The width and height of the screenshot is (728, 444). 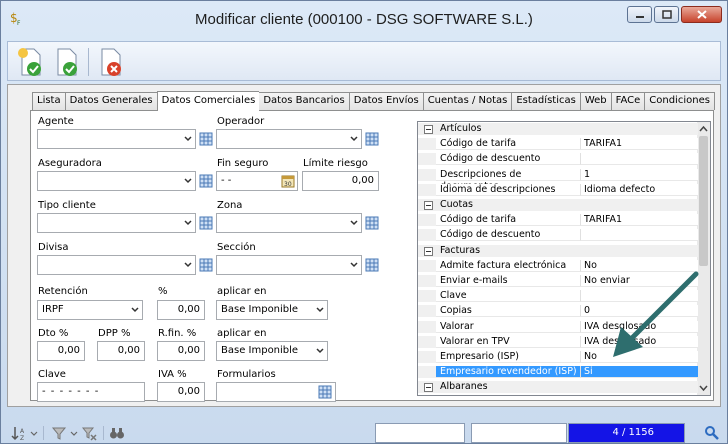 What do you see at coordinates (289, 223) in the screenshot?
I see `zona-combo` at bounding box center [289, 223].